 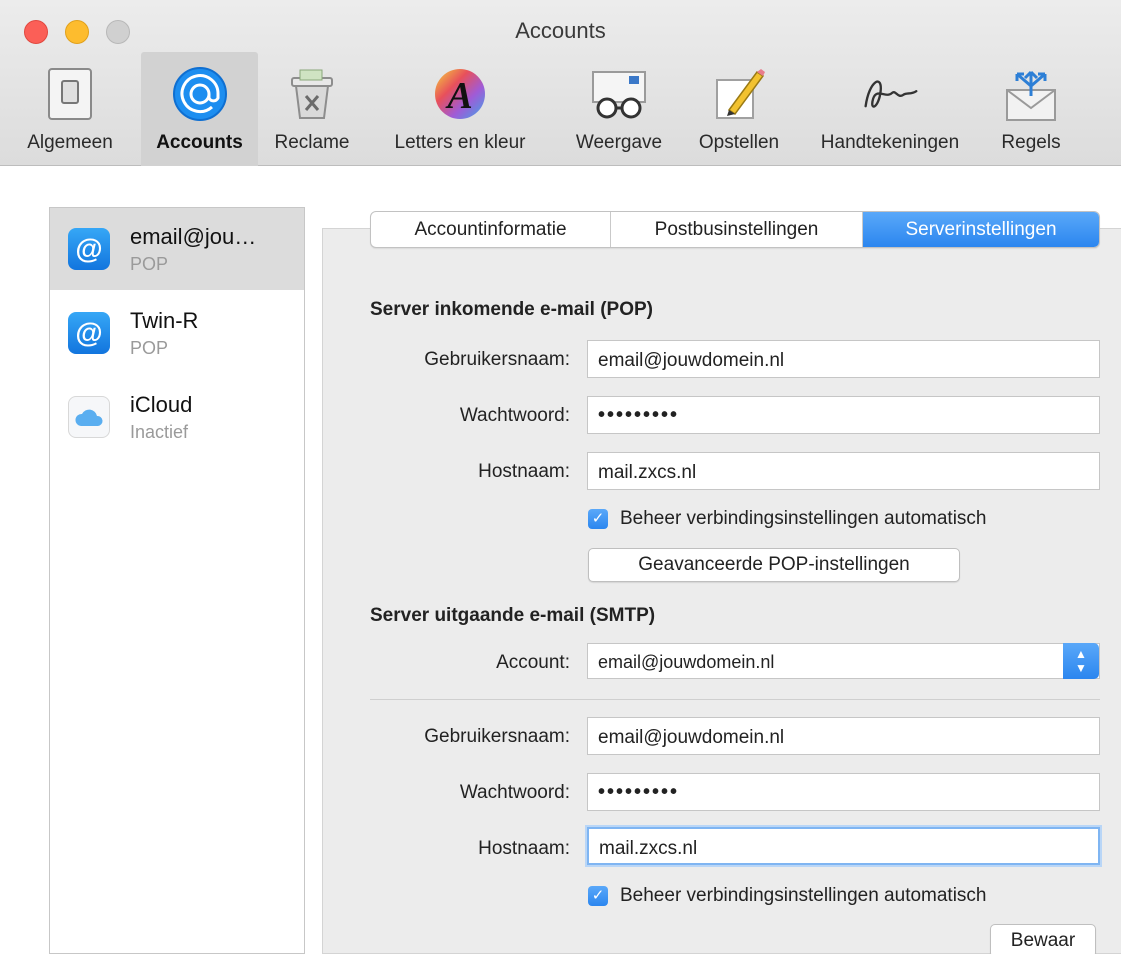 I want to click on toolbar-label: Algemeen, so click(x=70, y=142).